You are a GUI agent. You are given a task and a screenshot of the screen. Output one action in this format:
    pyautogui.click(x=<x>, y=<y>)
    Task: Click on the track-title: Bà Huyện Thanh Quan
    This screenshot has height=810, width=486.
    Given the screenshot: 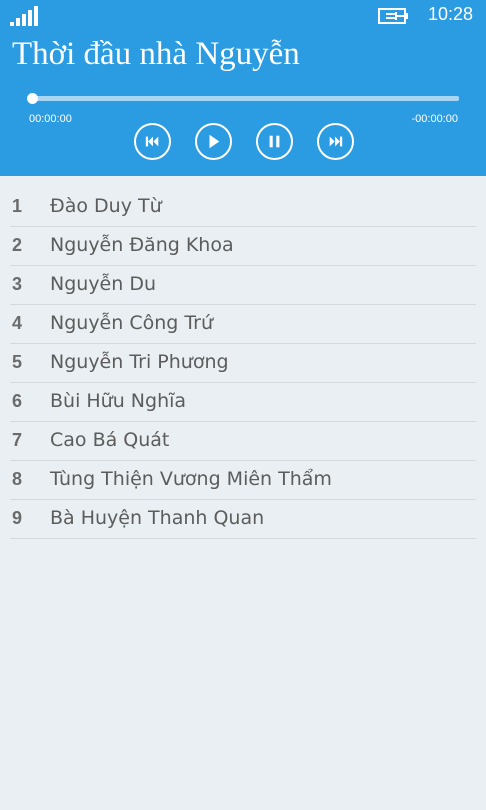 What is the action you would take?
    pyautogui.click(x=157, y=518)
    